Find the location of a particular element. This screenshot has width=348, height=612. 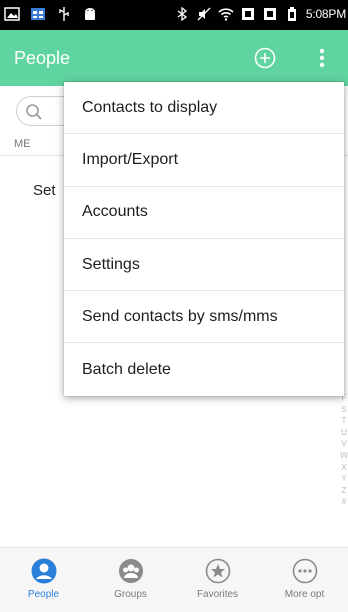

tab-favorites: Favorites is located at coordinates (217, 580).